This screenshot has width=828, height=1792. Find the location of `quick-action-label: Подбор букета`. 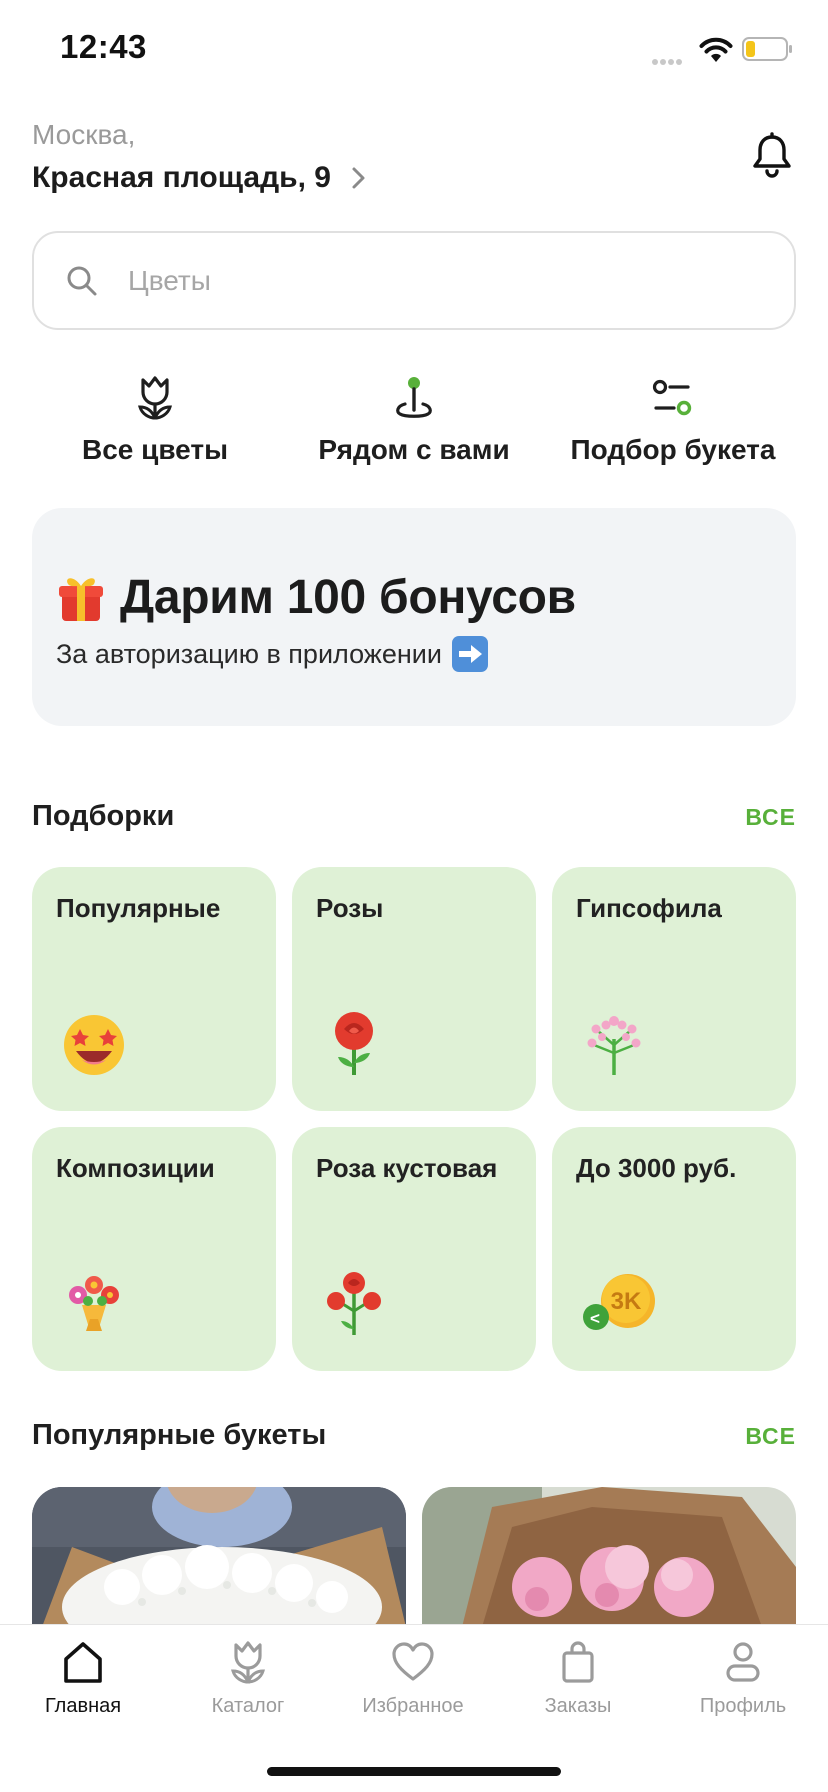

quick-action-label: Подбор букета is located at coordinates (673, 449).